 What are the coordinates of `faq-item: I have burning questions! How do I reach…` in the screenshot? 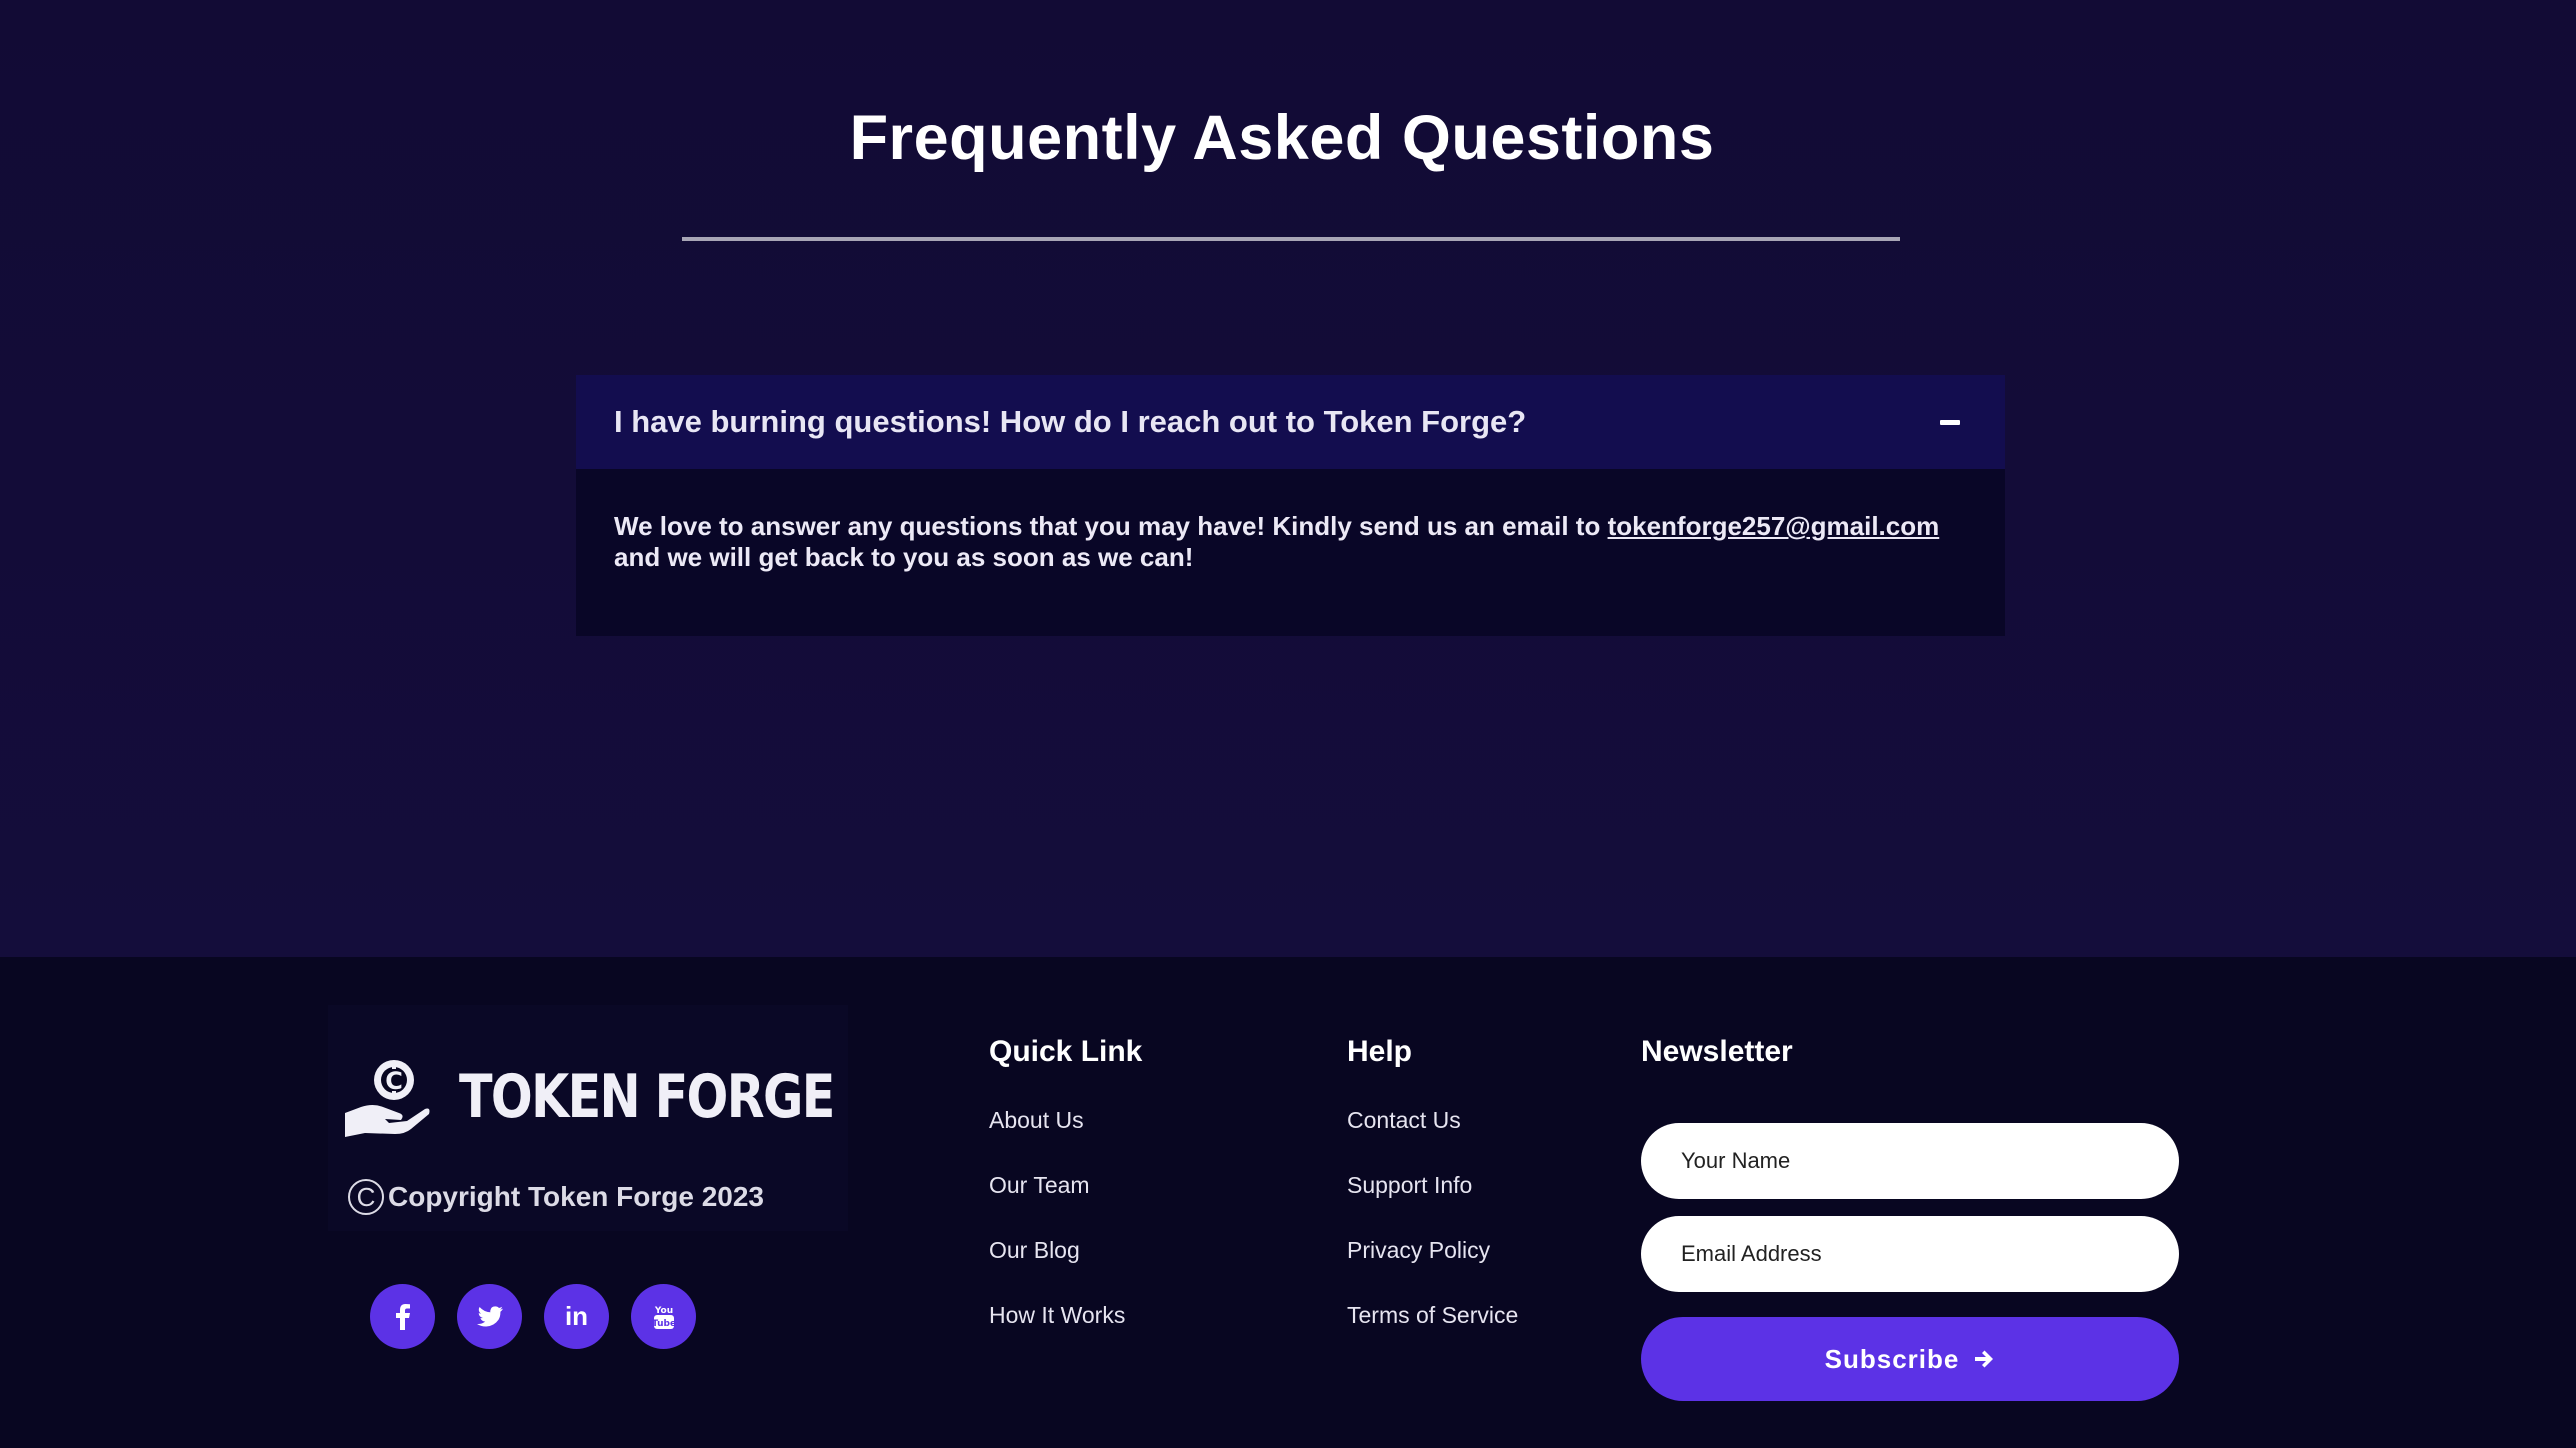 It's located at (1290, 505).